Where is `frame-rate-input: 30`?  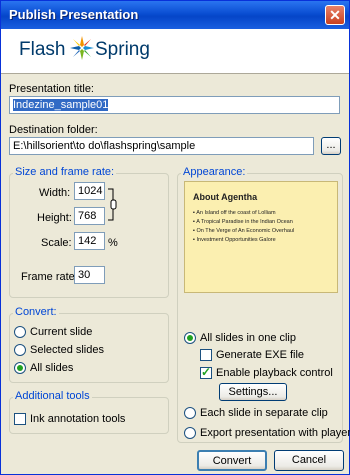
frame-rate-input: 30 is located at coordinates (89, 275).